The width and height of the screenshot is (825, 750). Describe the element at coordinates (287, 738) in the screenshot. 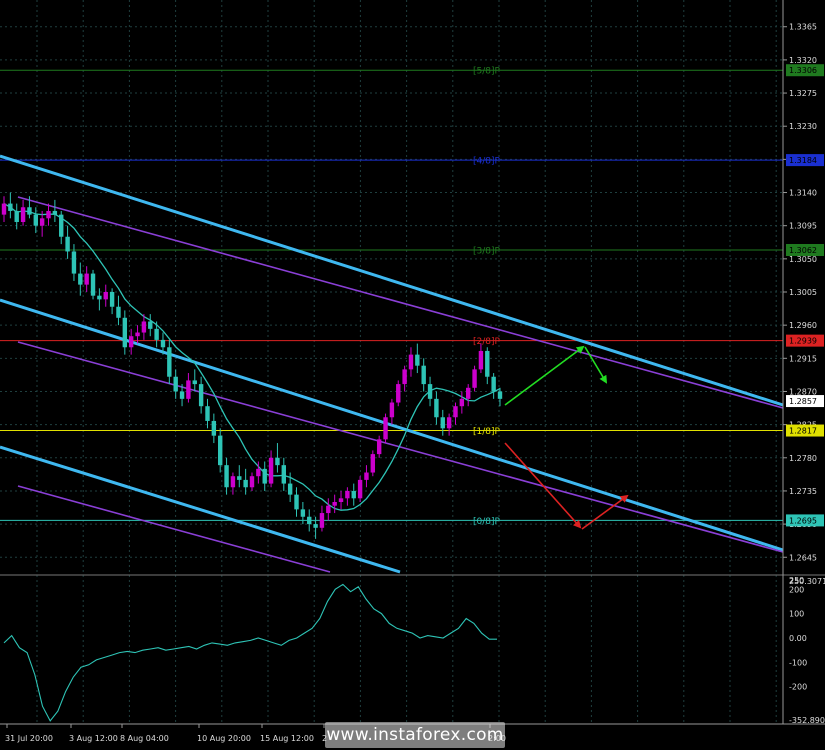

I see `time-tick-label: 15 Aug 12:00` at that location.